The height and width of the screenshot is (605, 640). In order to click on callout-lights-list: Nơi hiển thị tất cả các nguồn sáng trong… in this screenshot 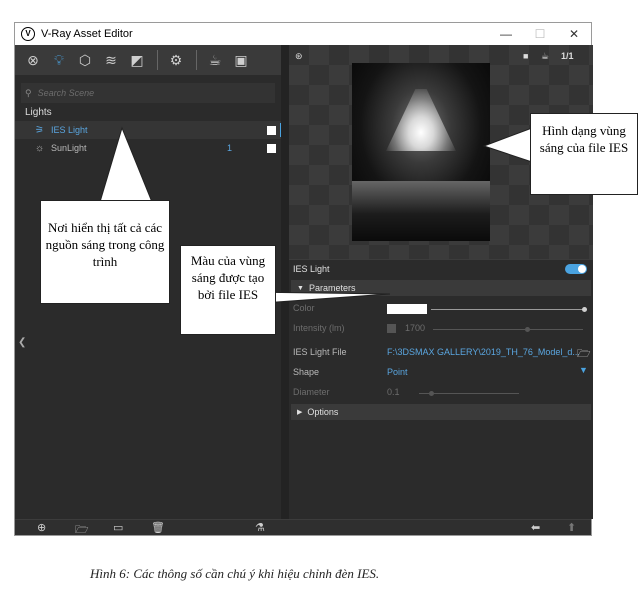, I will do `click(105, 252)`.